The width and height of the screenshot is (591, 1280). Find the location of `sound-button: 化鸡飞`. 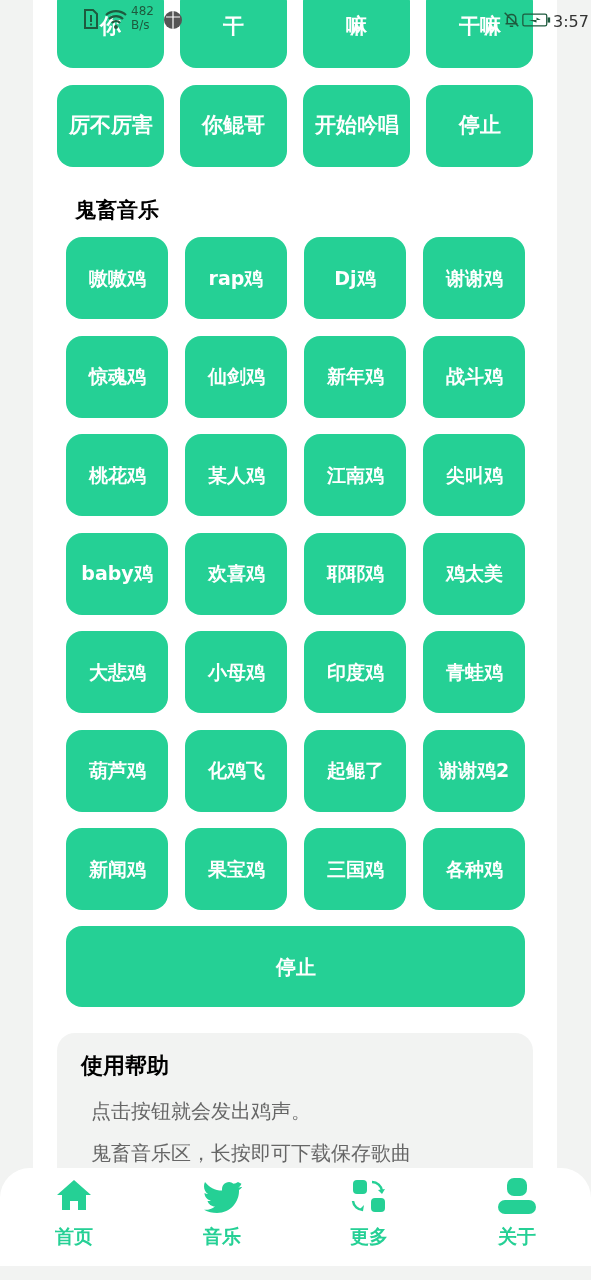

sound-button: 化鸡飞 is located at coordinates (236, 770).